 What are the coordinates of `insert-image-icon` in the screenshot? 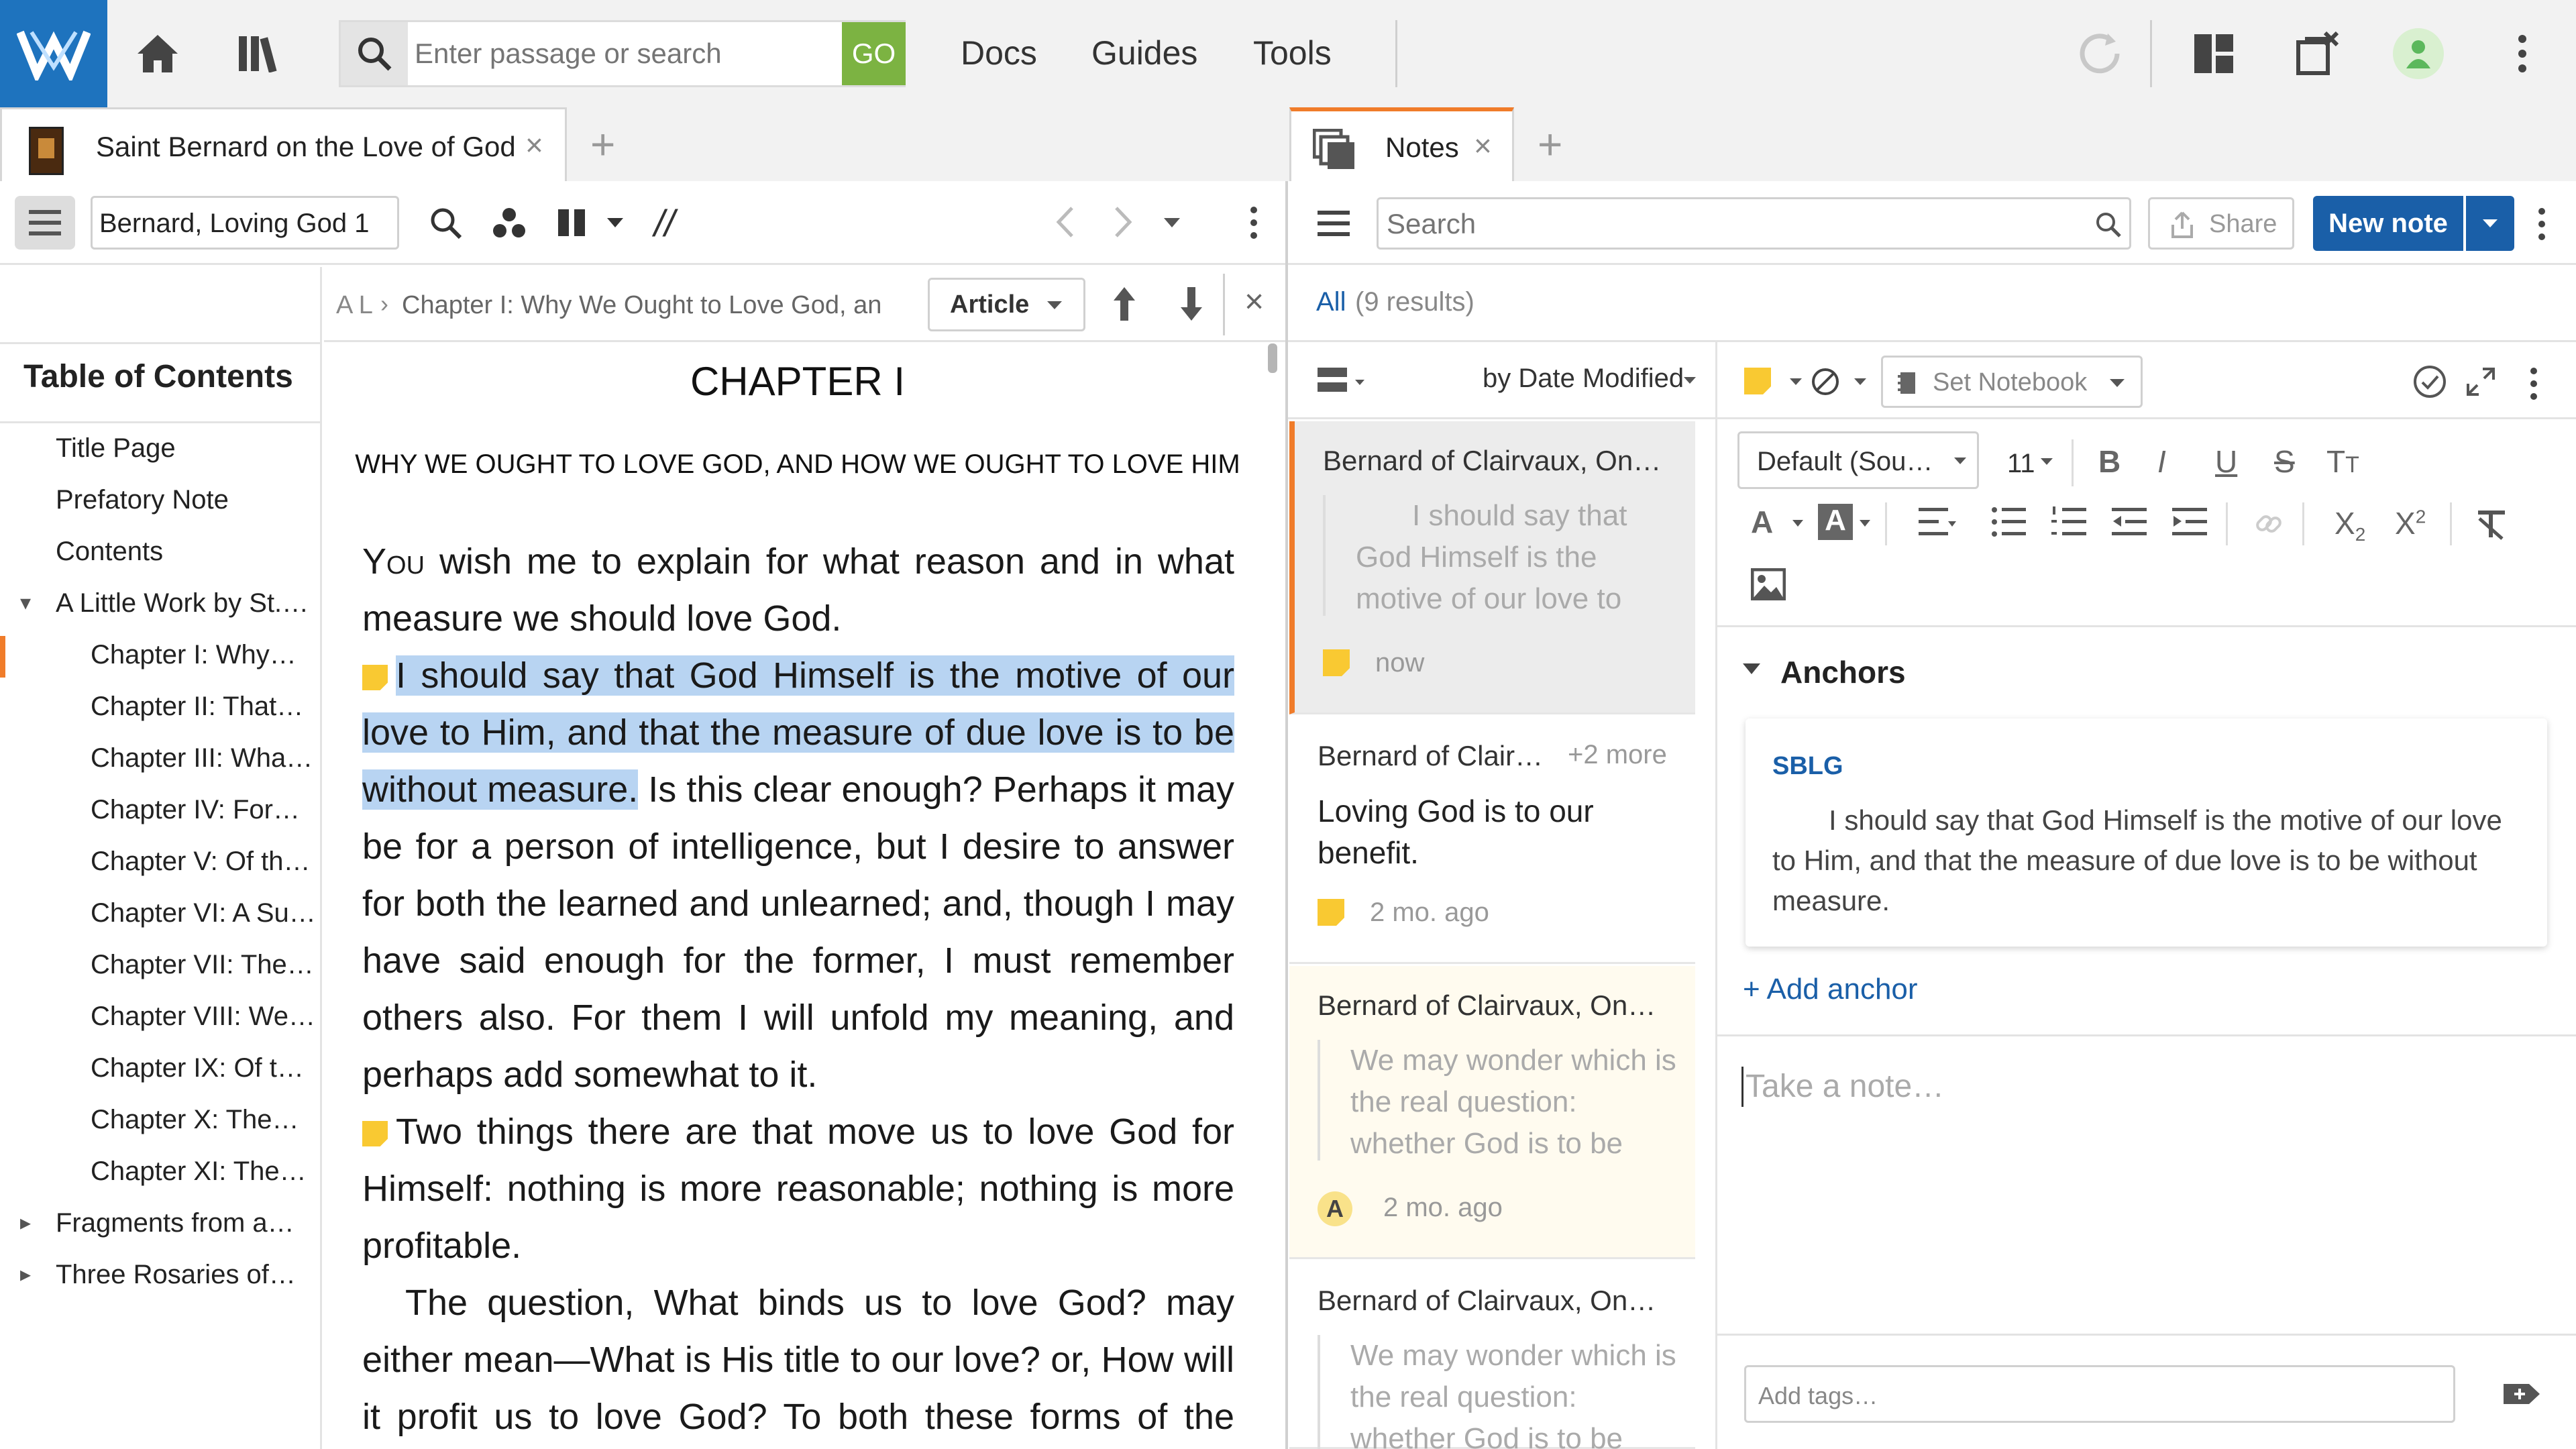 It's located at (1768, 584).